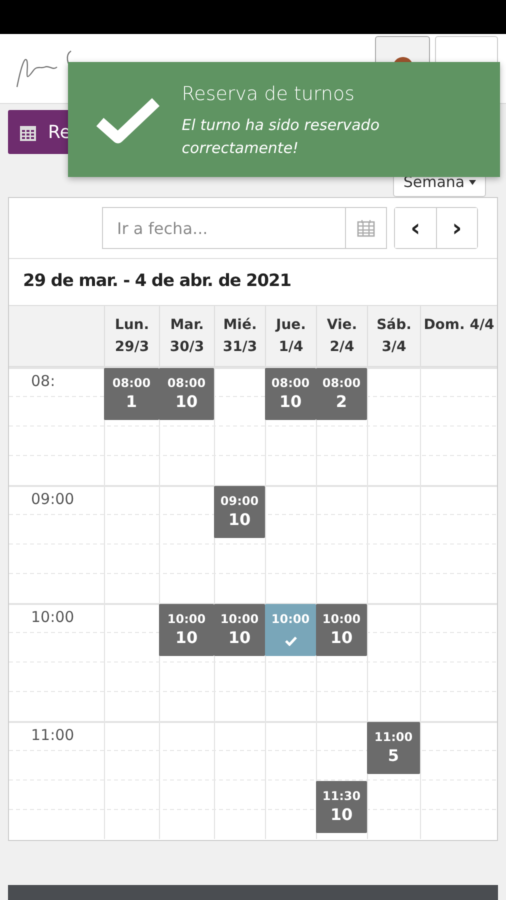  I want to click on time-label: 10:00, so click(52, 617).